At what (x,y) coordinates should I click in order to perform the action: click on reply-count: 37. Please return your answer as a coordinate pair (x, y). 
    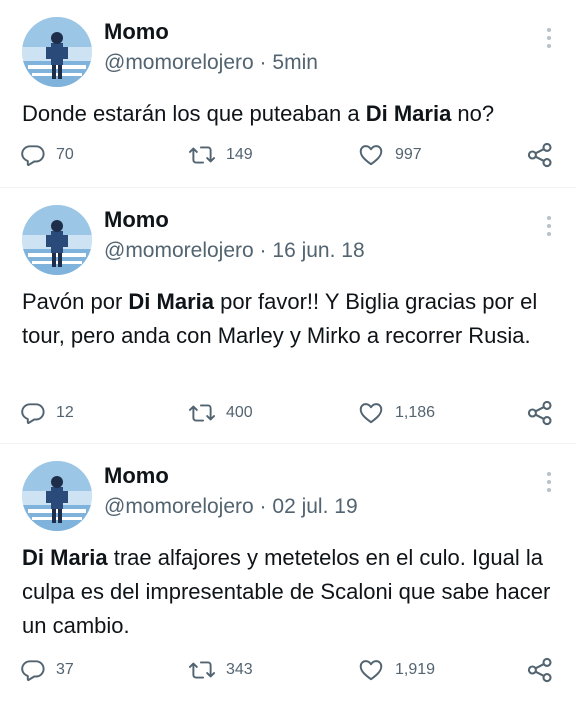
    Looking at the image, I should click on (65, 669).